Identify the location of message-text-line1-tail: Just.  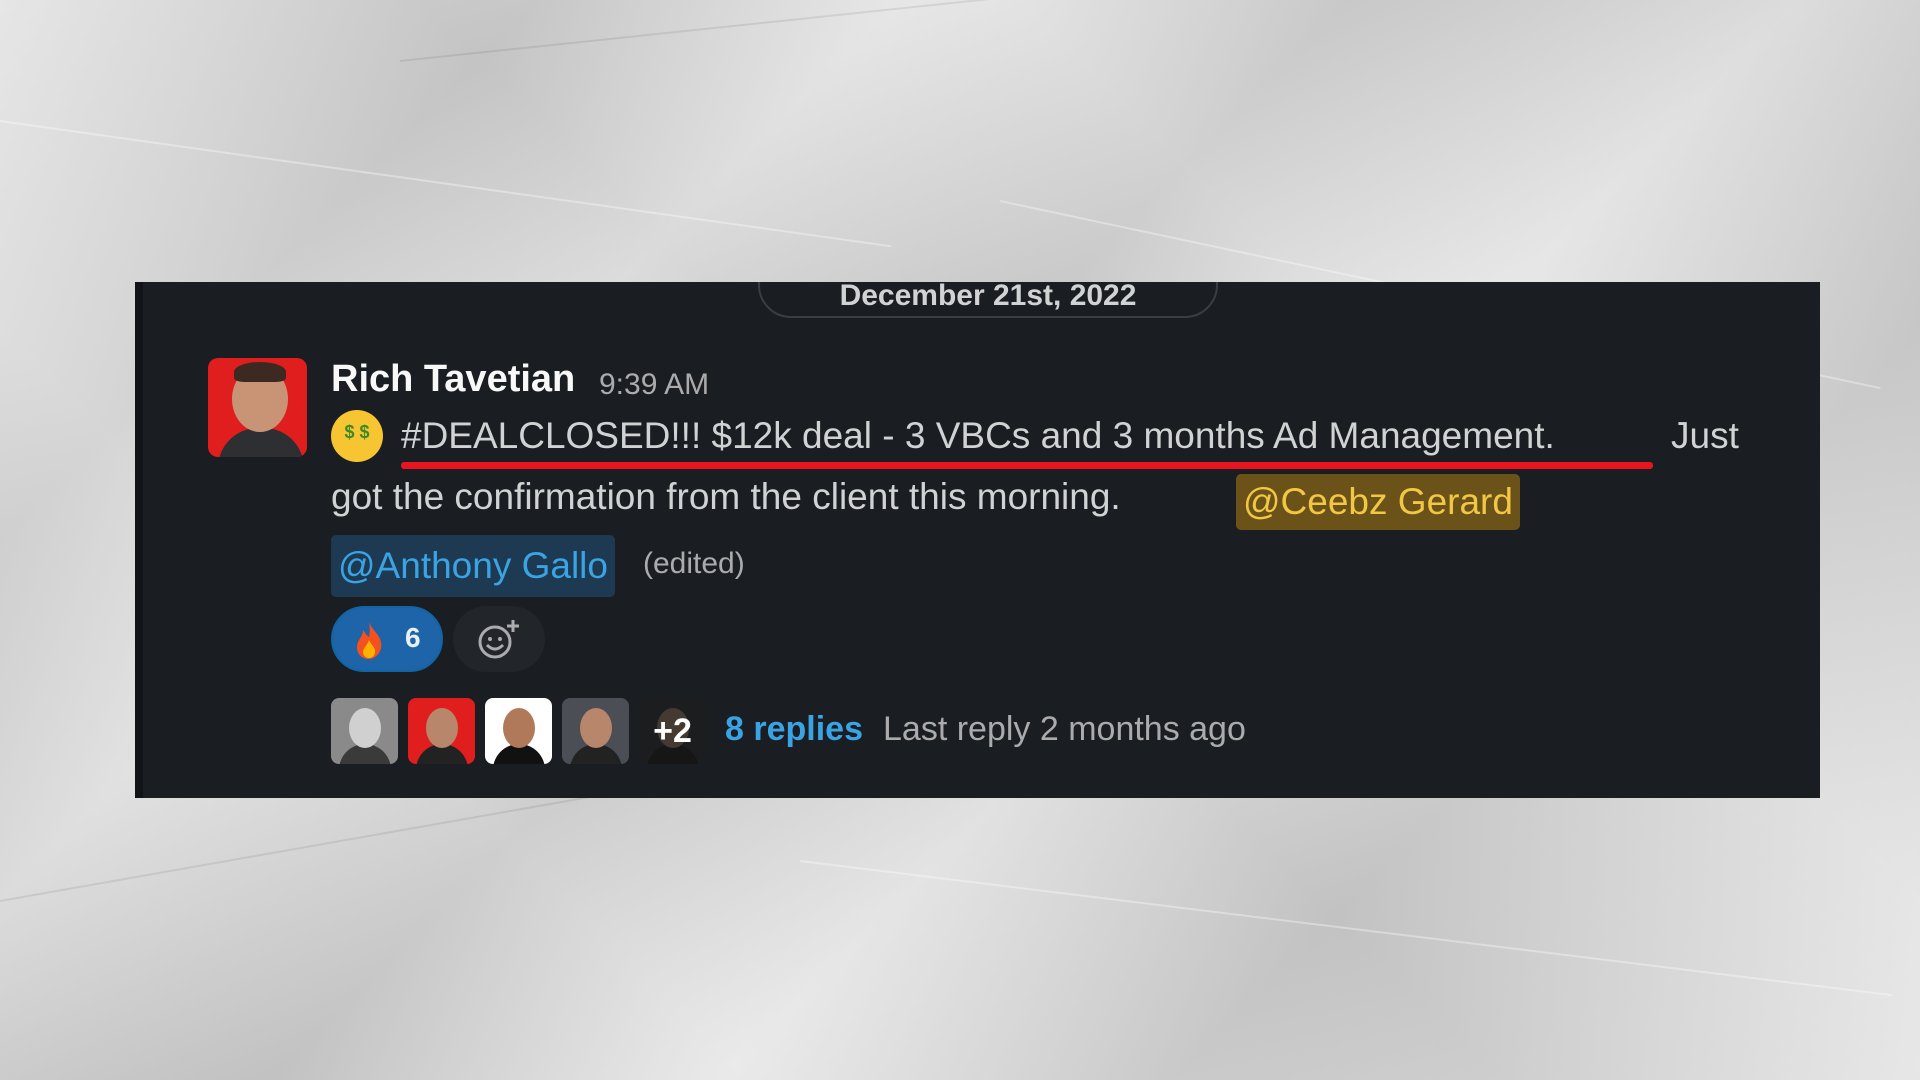
(1705, 435).